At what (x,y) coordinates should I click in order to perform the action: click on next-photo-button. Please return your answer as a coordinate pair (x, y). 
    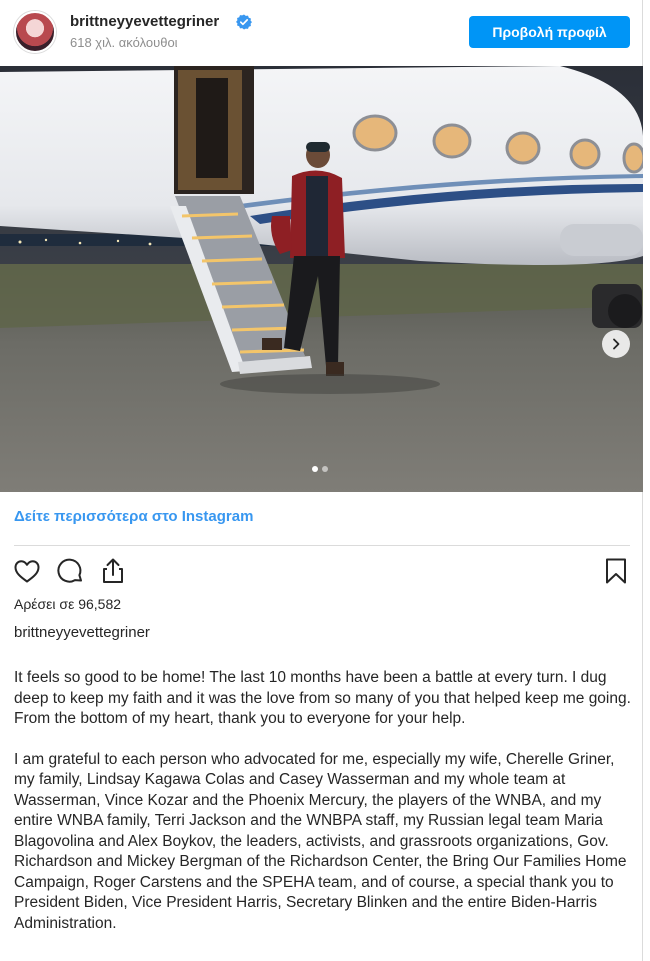
    Looking at the image, I should click on (616, 344).